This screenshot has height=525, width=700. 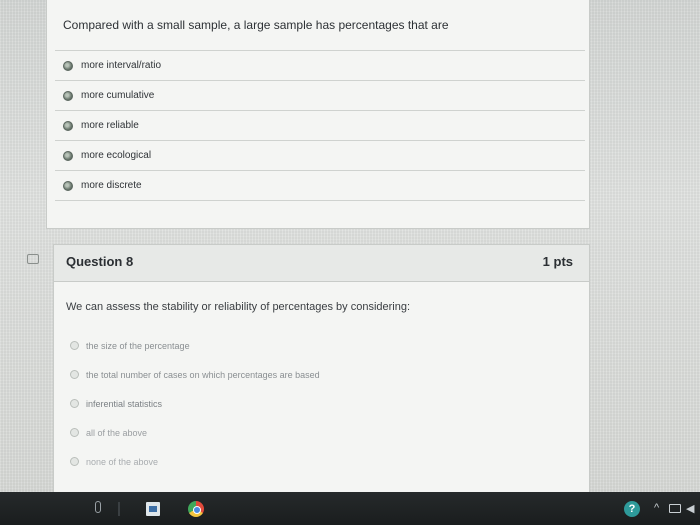 What do you see at coordinates (124, 403) in the screenshot?
I see `answer-label: inferential statistics` at bounding box center [124, 403].